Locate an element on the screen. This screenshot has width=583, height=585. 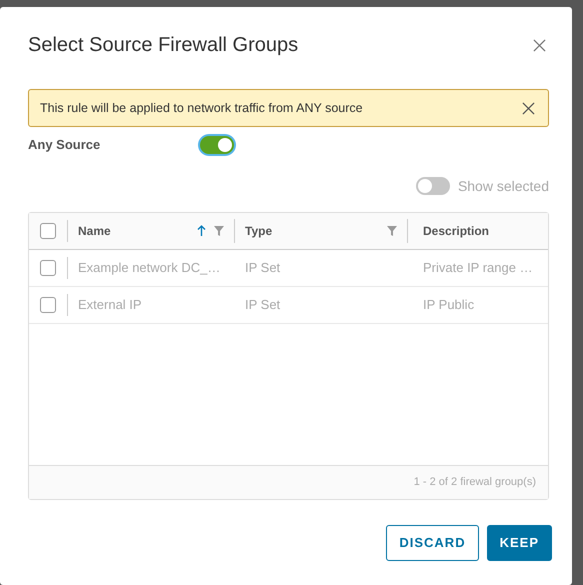
field-label: Any Source is located at coordinates (65, 145).